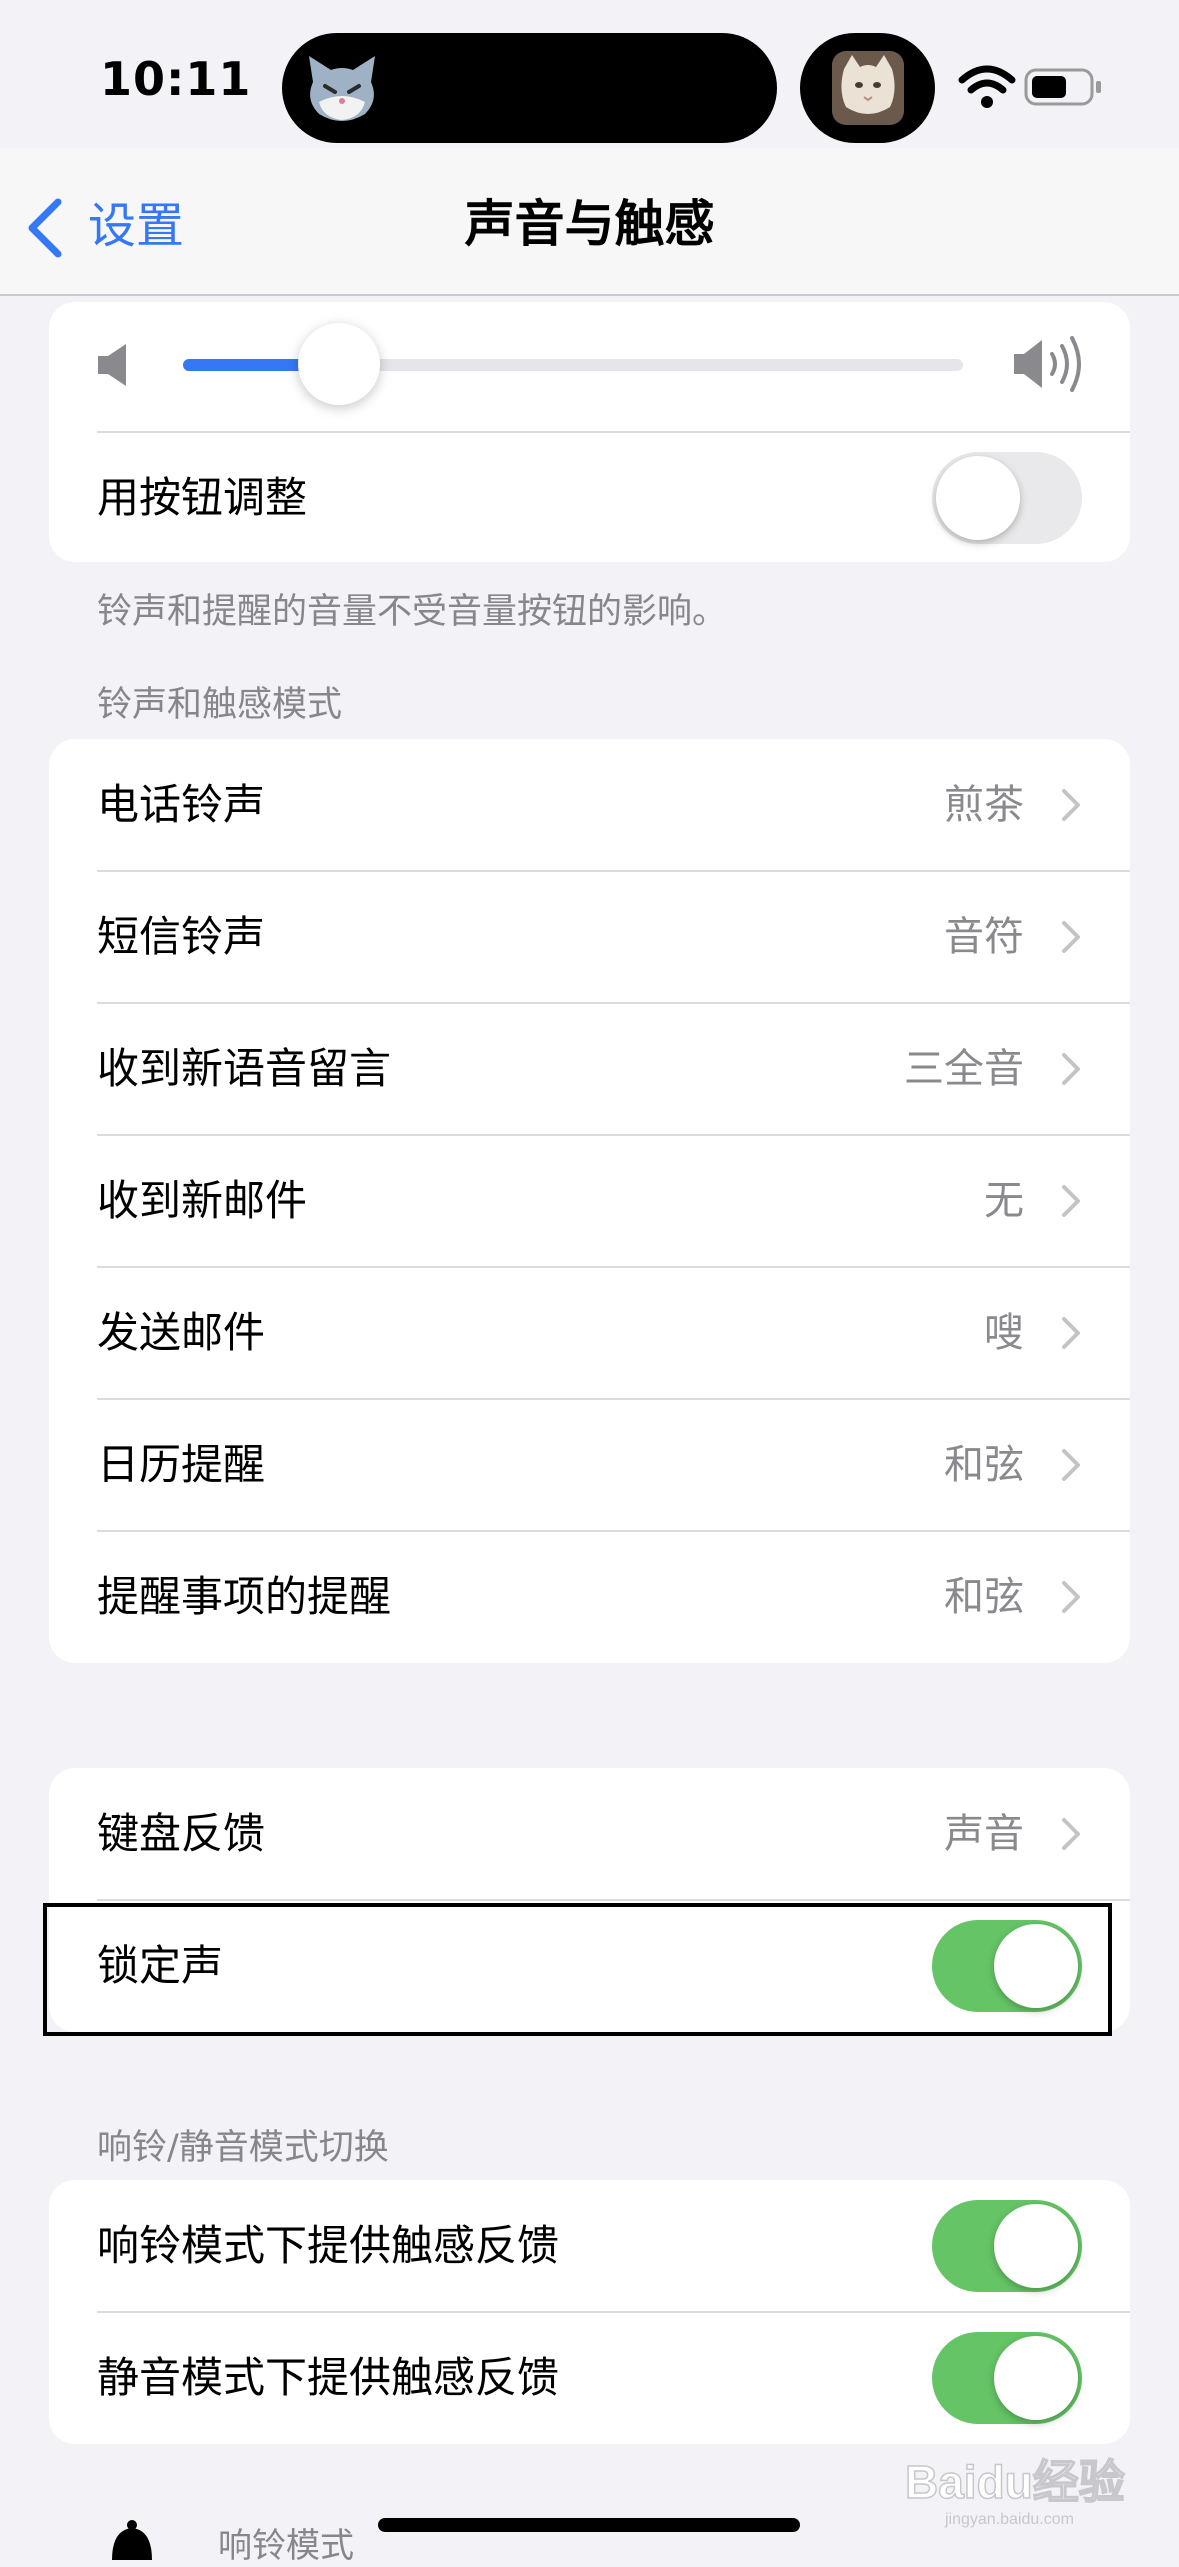 The width and height of the screenshot is (1179, 2567). What do you see at coordinates (328, 2245) in the screenshot?
I see `row-label: 响铃模式下提供触感反馈` at bounding box center [328, 2245].